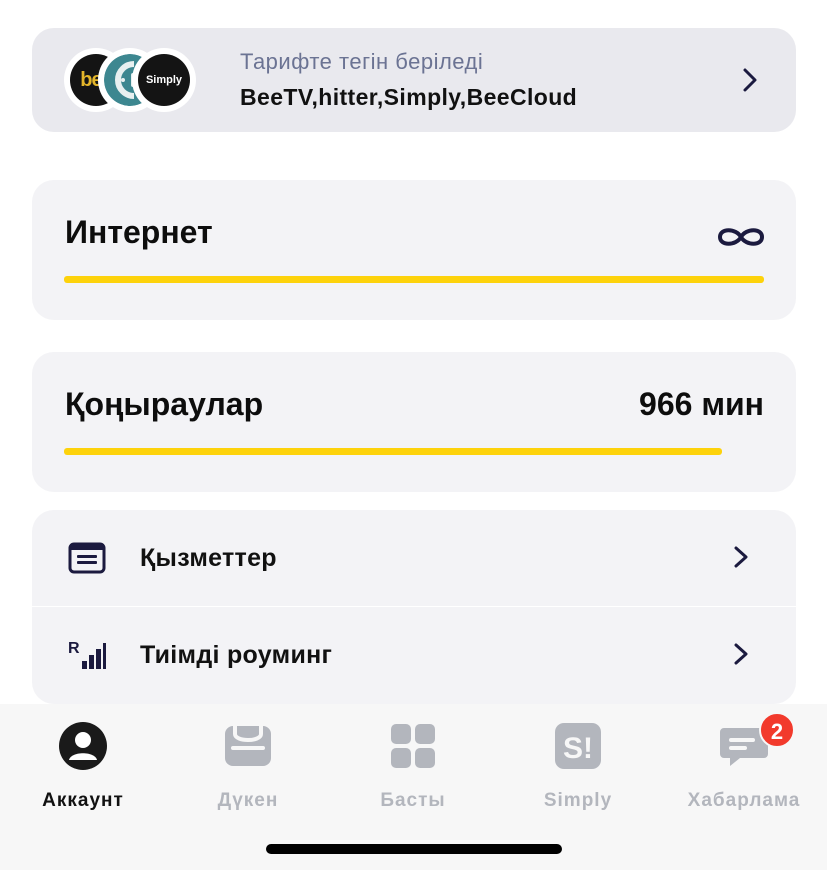  Describe the element at coordinates (208, 558) in the screenshot. I see `list-item-label: Қызметтер` at that location.